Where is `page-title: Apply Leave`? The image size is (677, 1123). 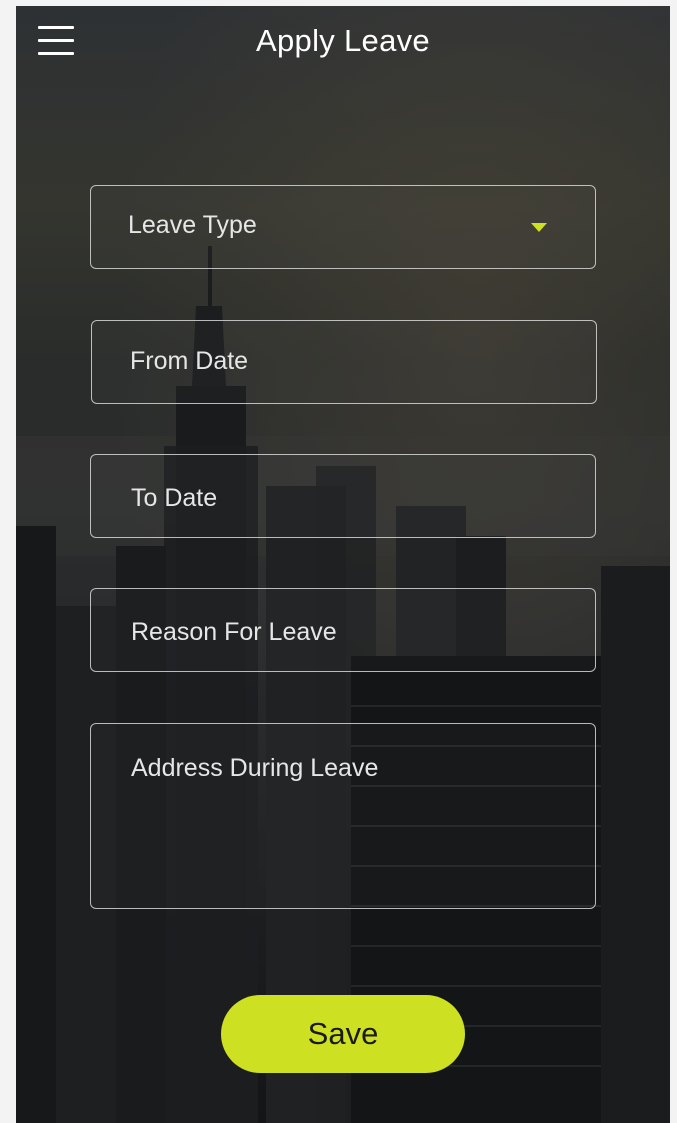 page-title: Apply Leave is located at coordinates (343, 40).